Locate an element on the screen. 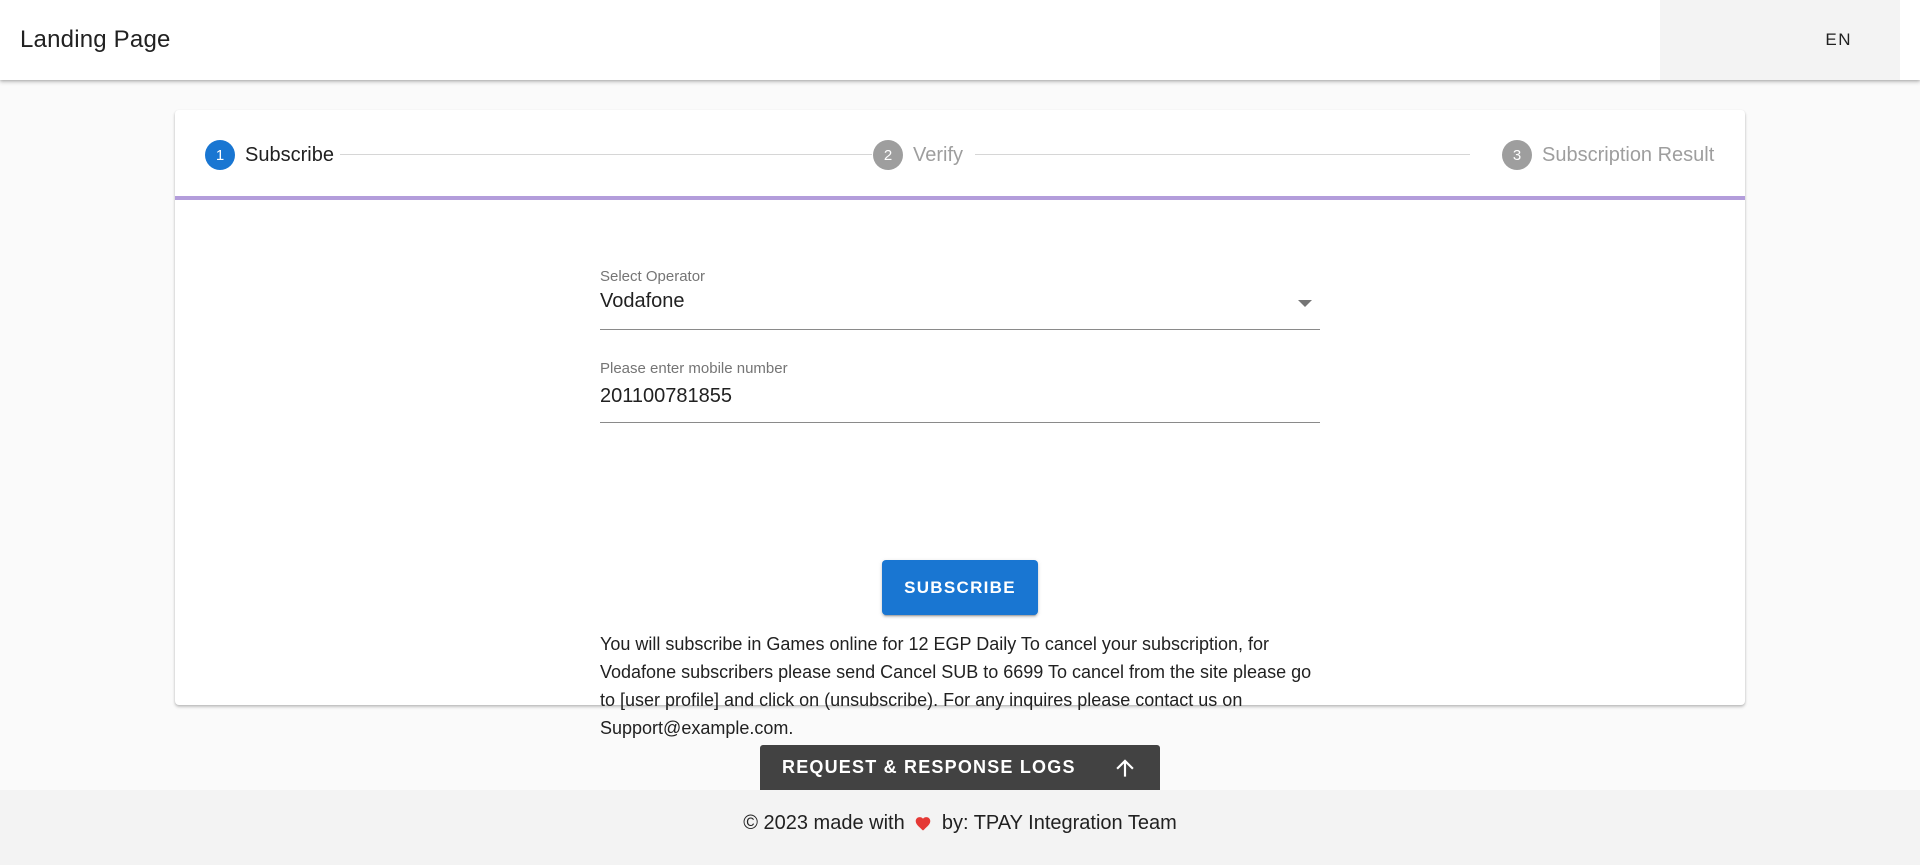 This screenshot has width=1920, height=865. subscribe-button: Subscribe is located at coordinates (960, 587).